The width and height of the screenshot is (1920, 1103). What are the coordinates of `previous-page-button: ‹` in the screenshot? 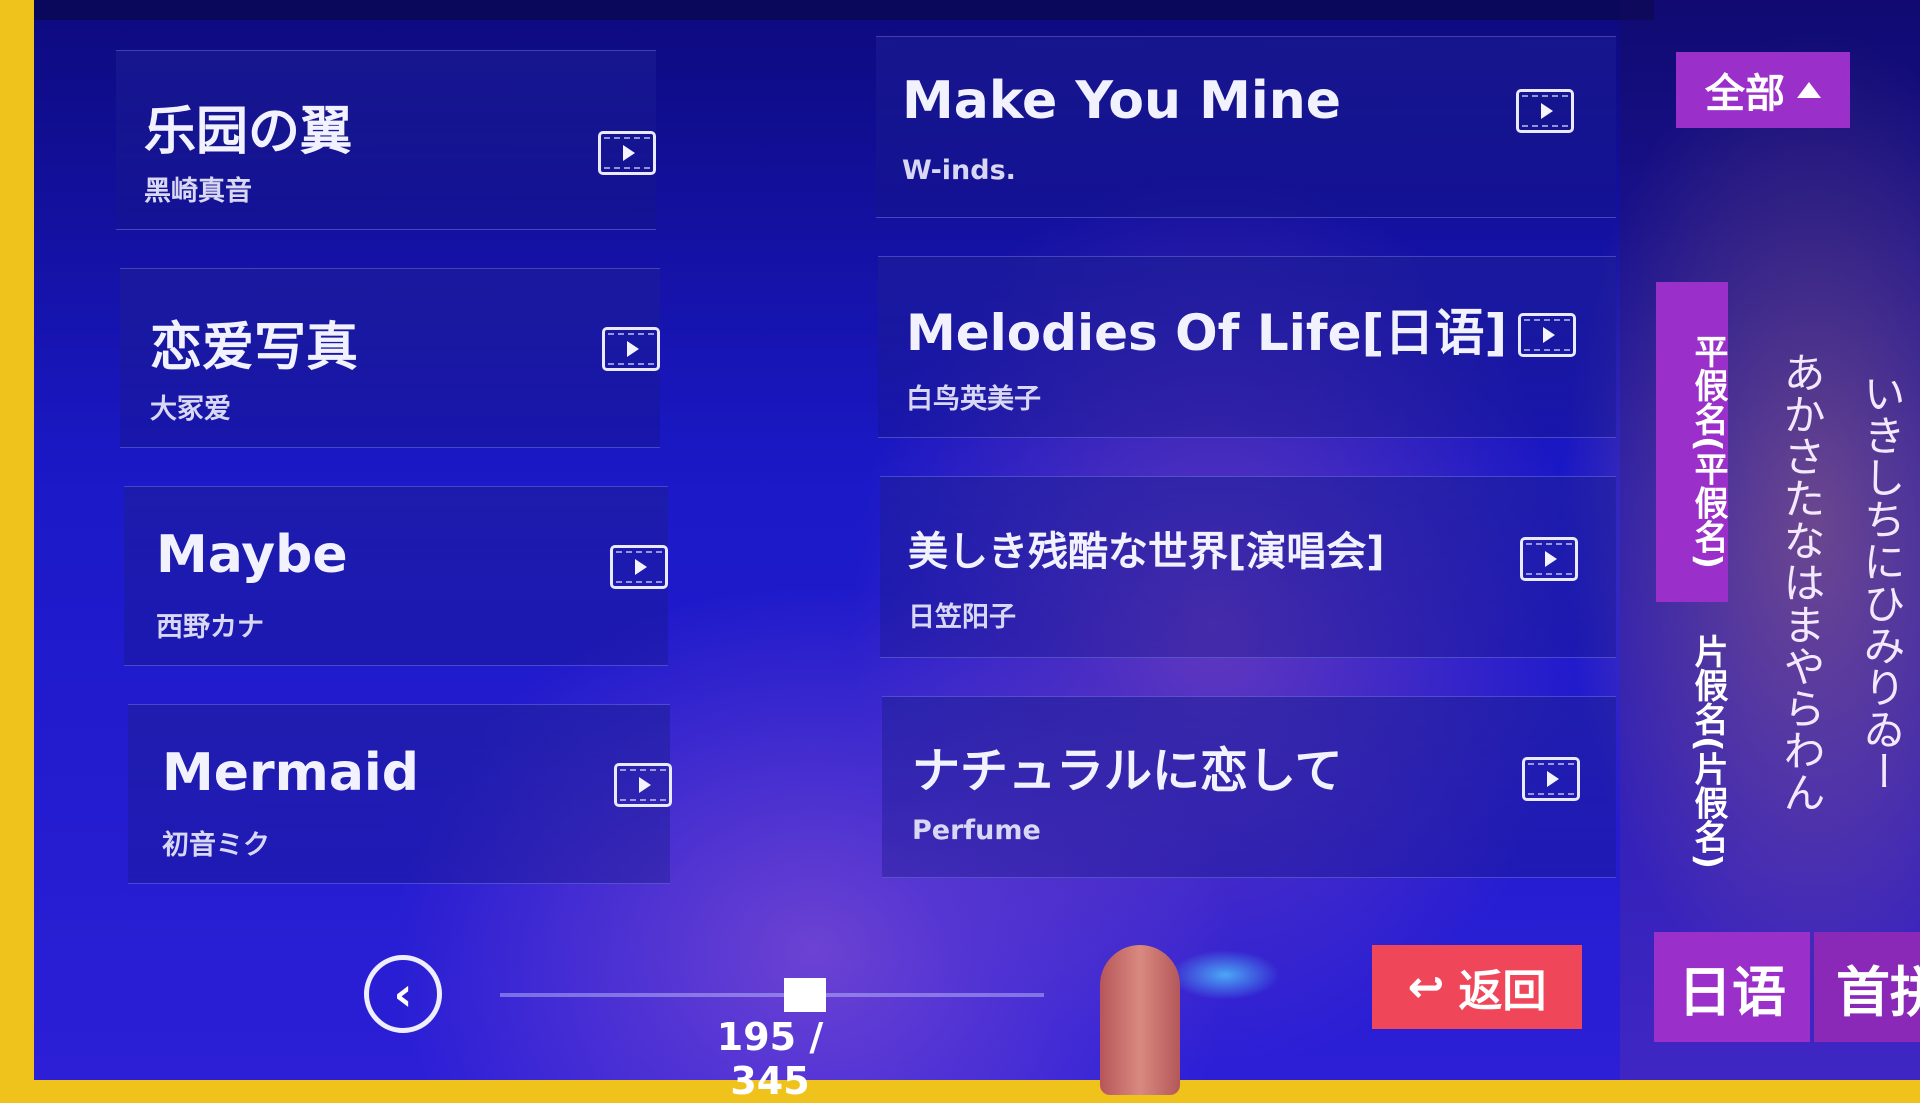 It's located at (403, 994).